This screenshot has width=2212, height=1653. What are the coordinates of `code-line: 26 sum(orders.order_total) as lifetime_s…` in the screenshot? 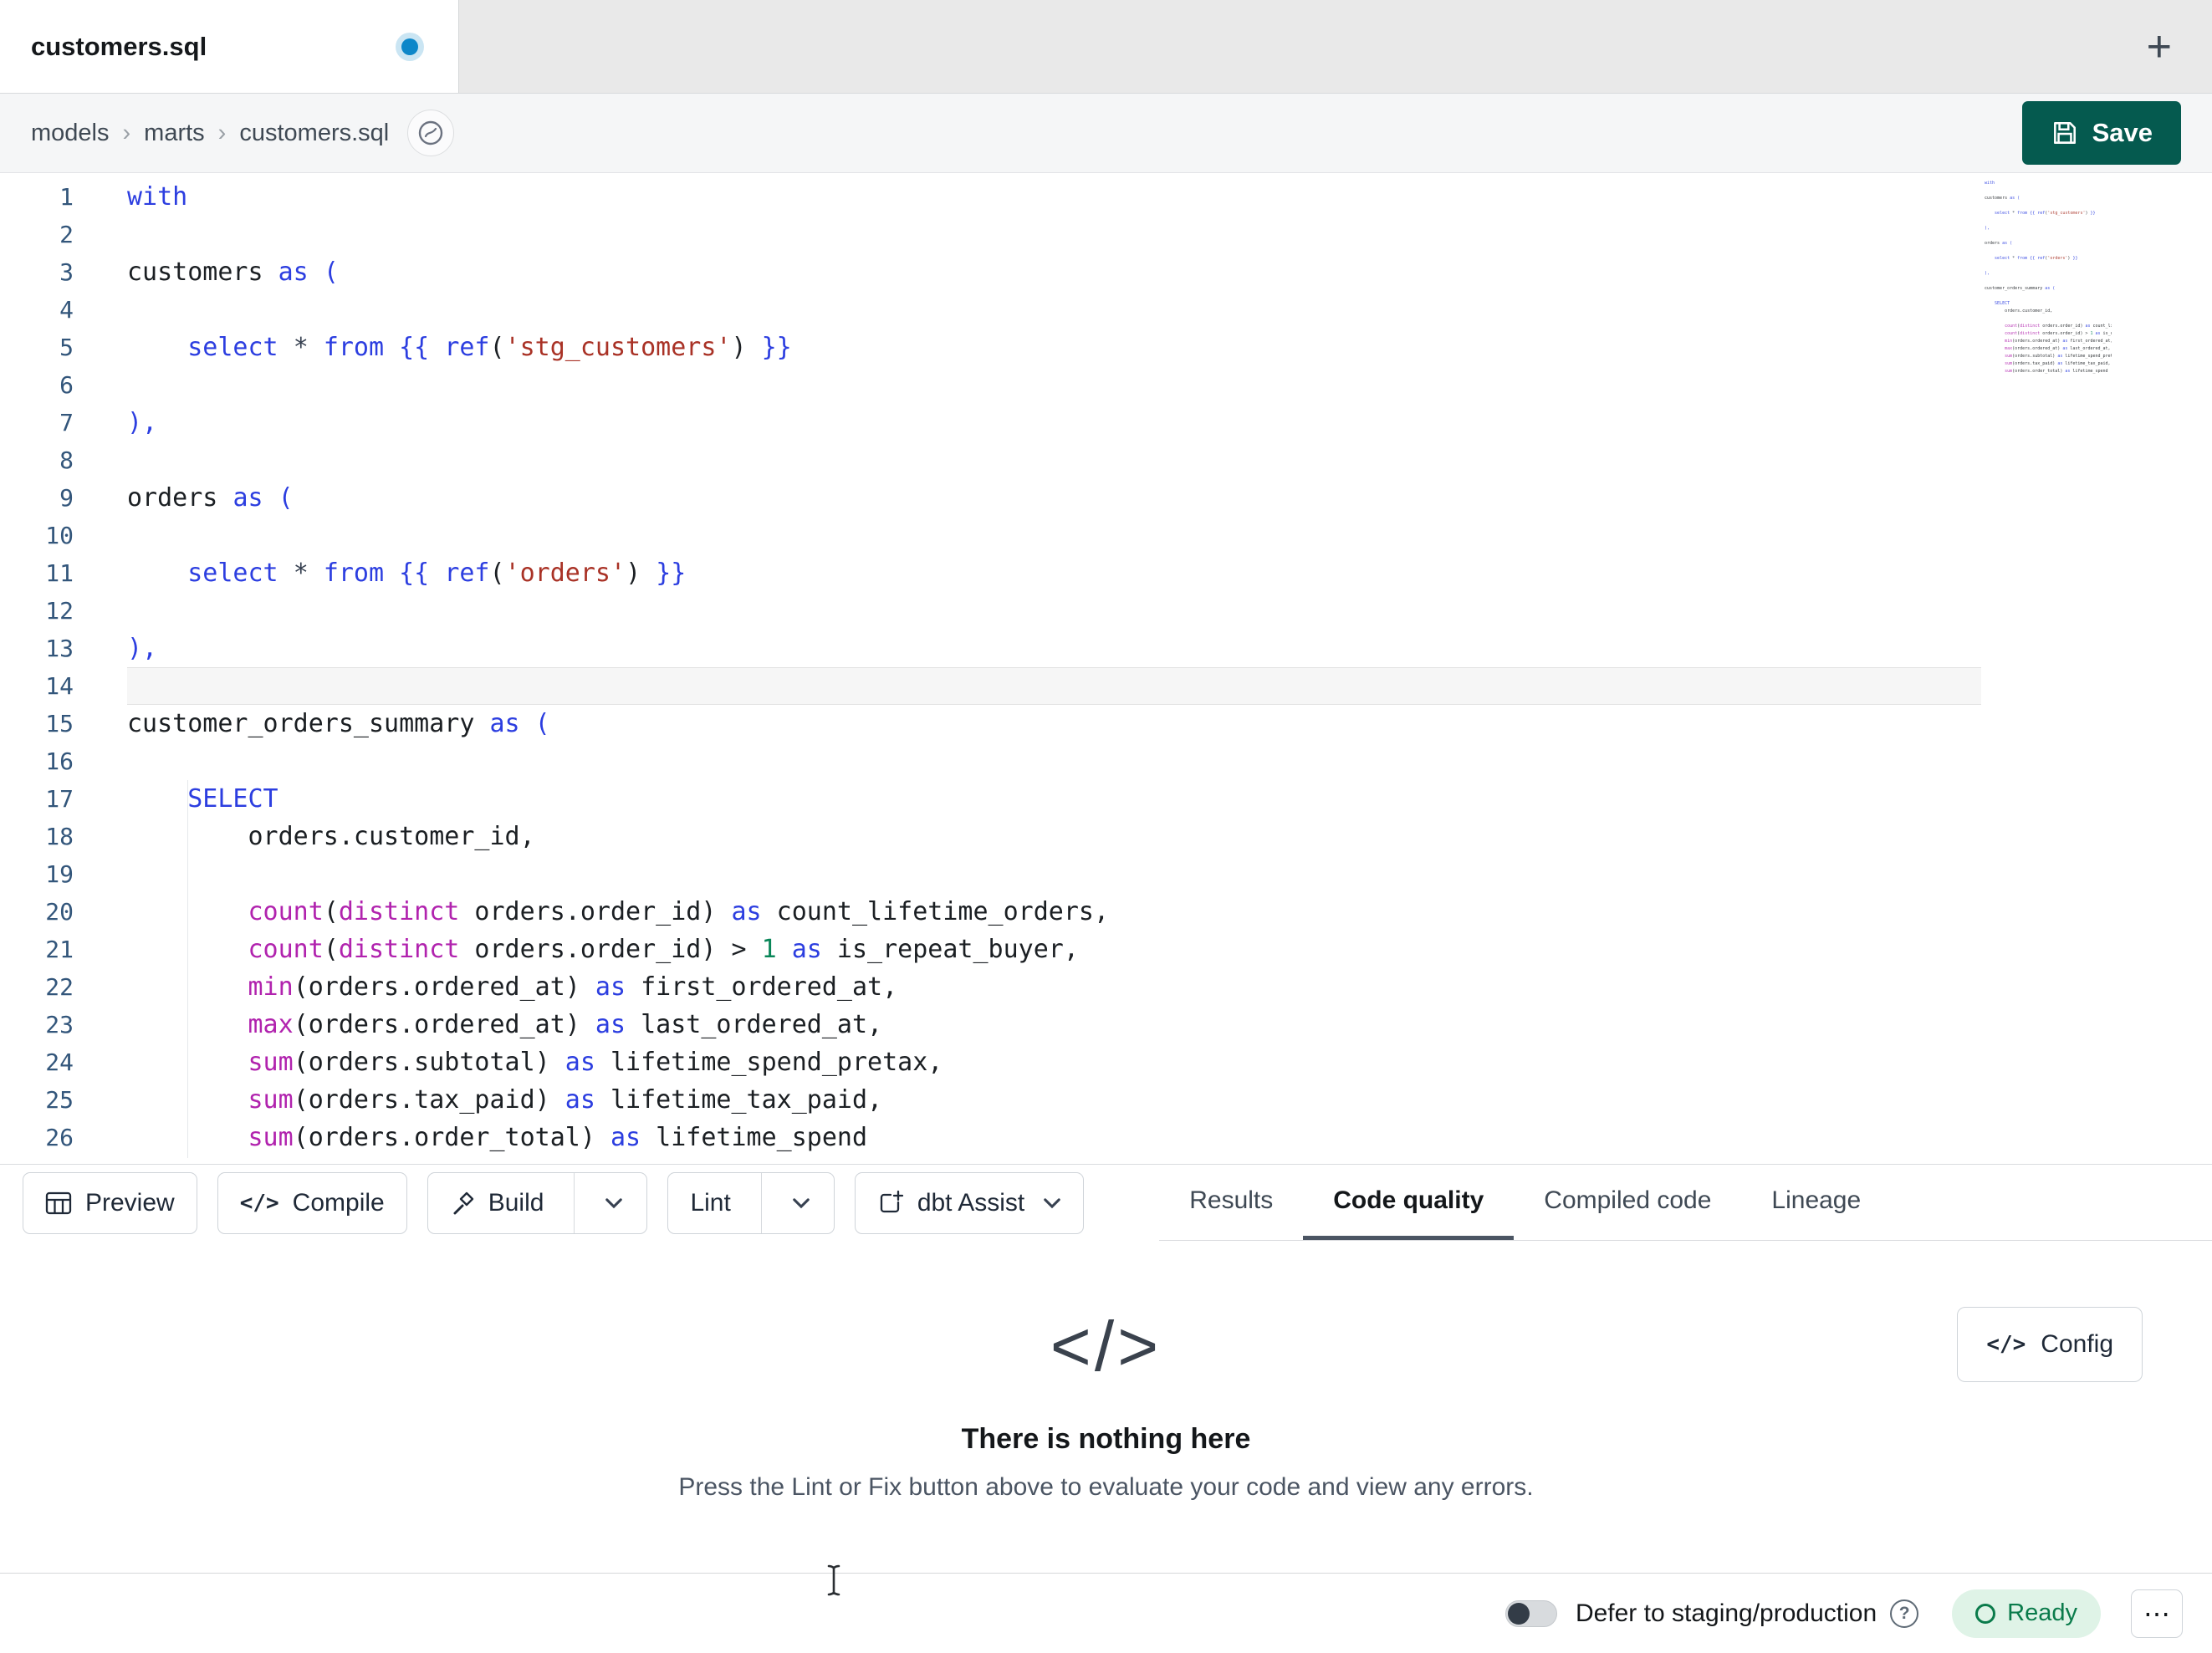 It's located at (991, 1137).